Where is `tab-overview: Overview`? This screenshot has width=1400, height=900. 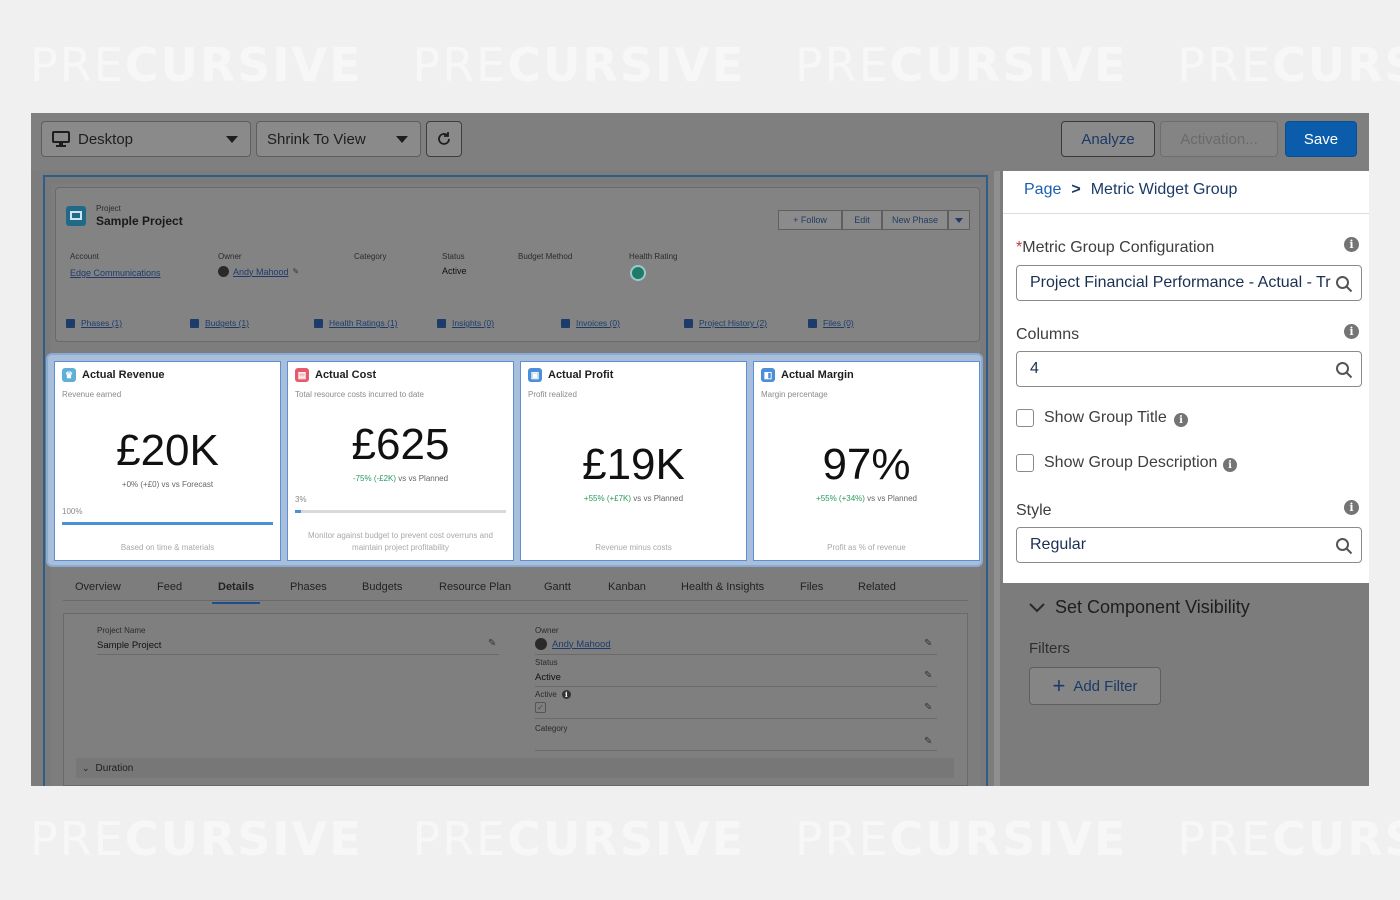
tab-overview: Overview is located at coordinates (98, 587).